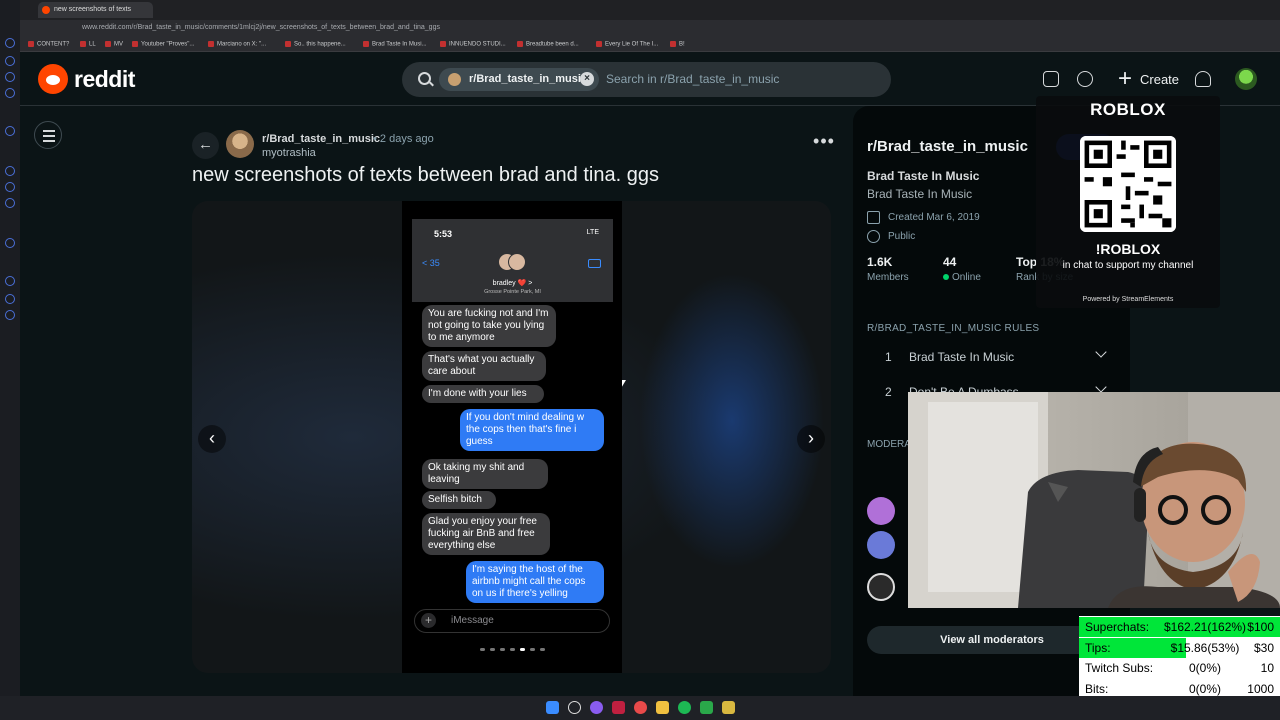  I want to click on notifications-bell-icon, so click(1203, 79).